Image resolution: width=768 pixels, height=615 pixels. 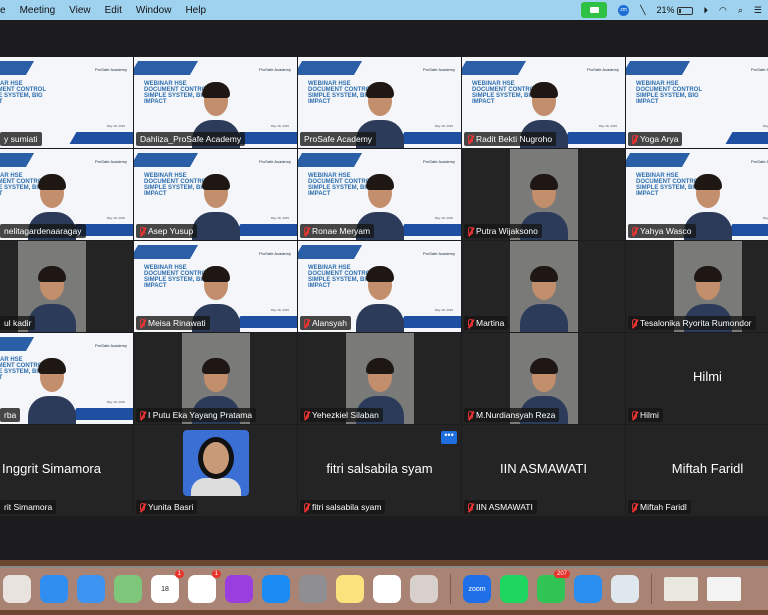 I want to click on participant-tile: Martina, so click(x=543, y=286).